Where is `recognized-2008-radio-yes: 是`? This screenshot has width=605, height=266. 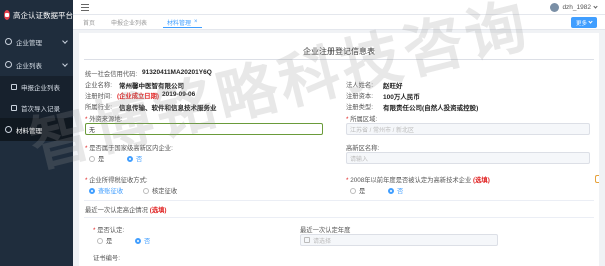 recognized-2008-radio-yes: 是 is located at coordinates (357, 190).